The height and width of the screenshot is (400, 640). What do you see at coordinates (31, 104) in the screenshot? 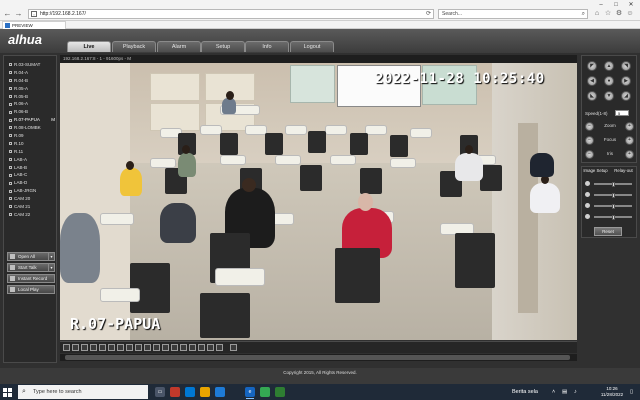
I see `channel-item: R.06-A` at bounding box center [31, 104].